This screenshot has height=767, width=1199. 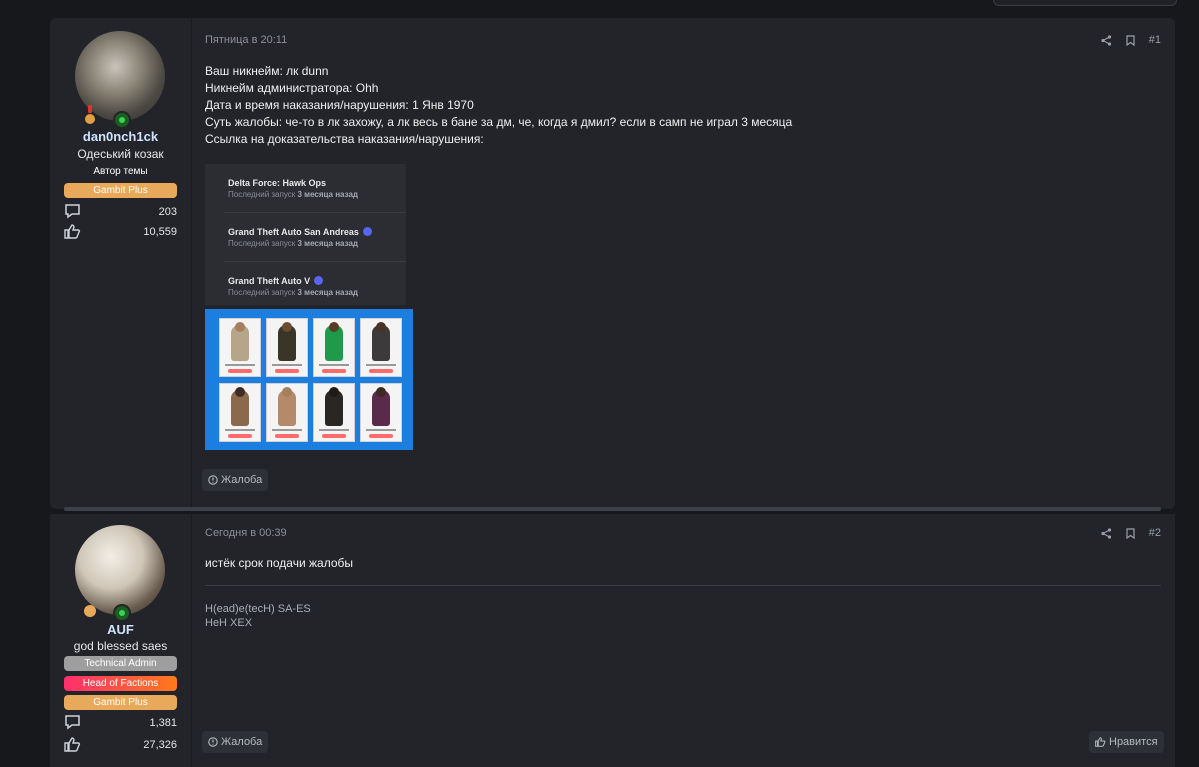 What do you see at coordinates (277, 183) in the screenshot?
I see `game-title: Delta Force: Hawk Ops` at bounding box center [277, 183].